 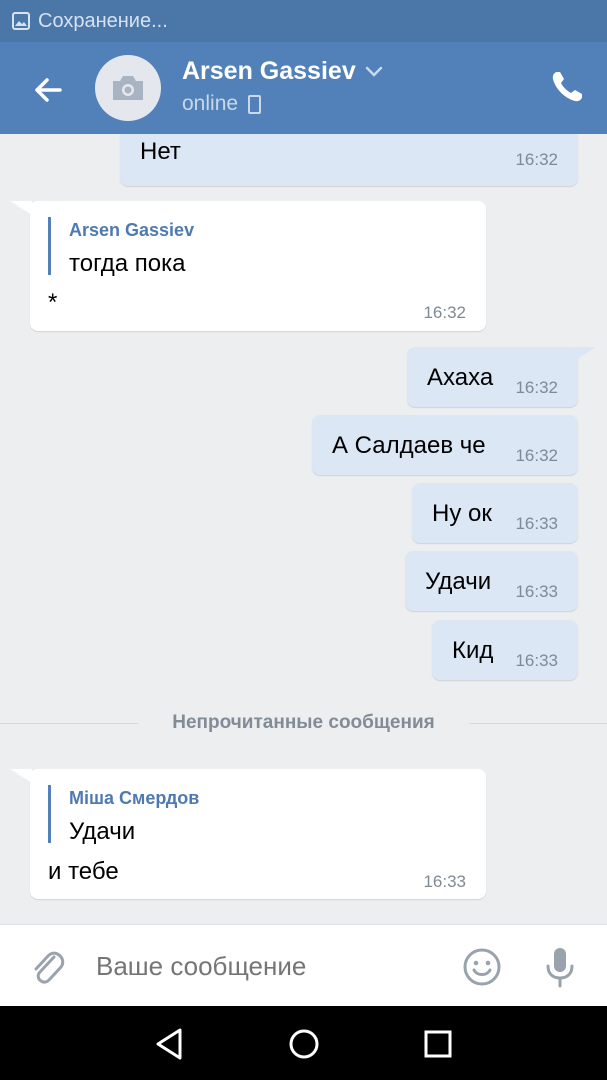 What do you see at coordinates (258, 834) in the screenshot?
I see `message-incoming: Міша Смердов Удачи и тебе 16:33` at bounding box center [258, 834].